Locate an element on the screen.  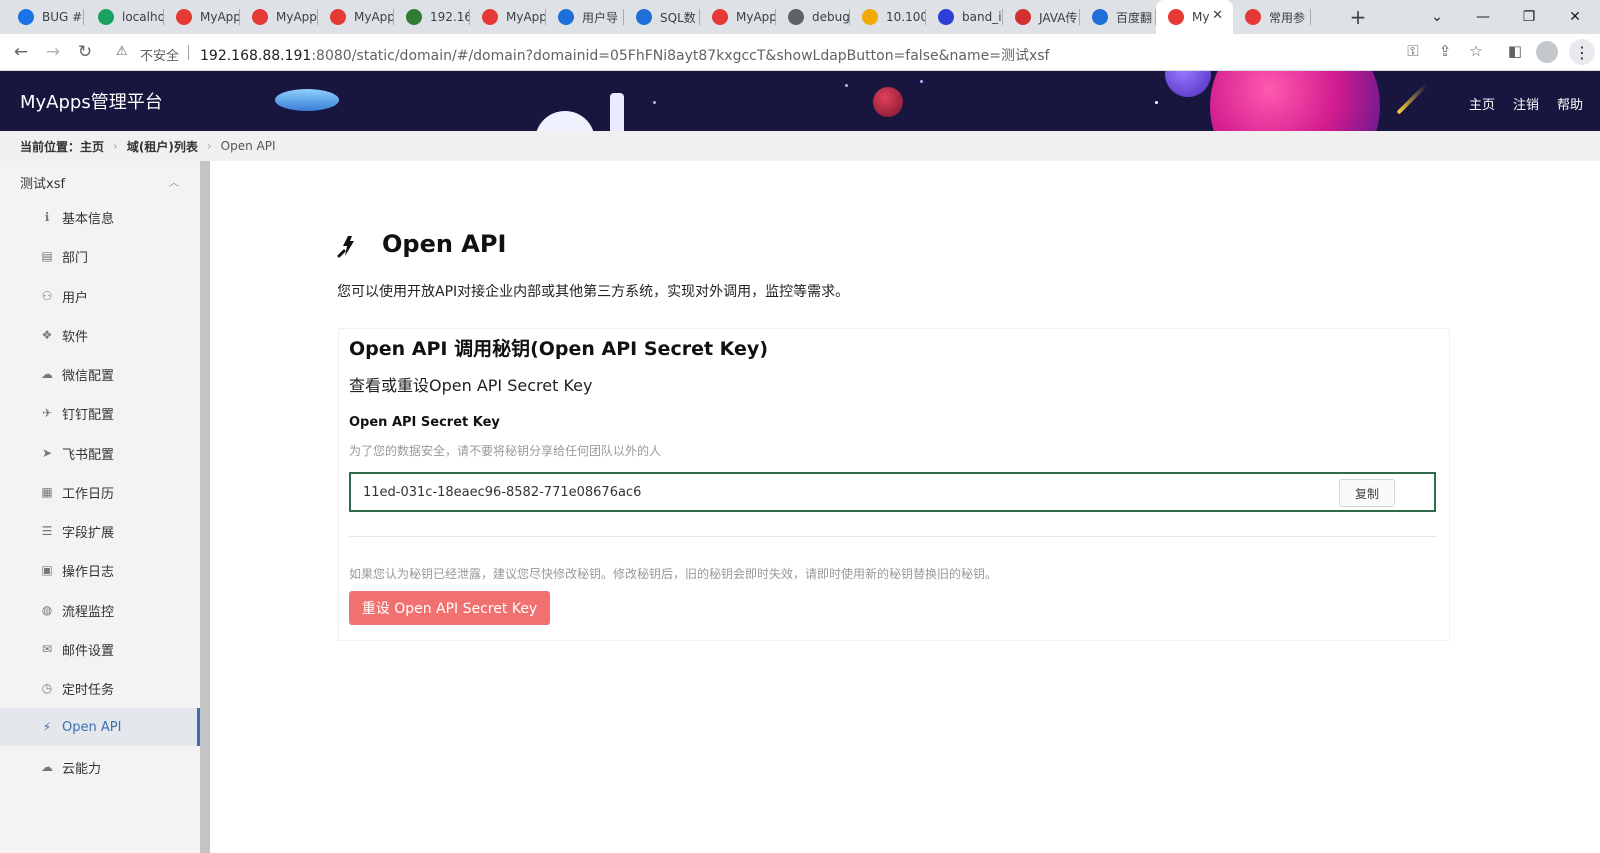
side-panel-icon: ◧ is located at coordinates (1515, 51).